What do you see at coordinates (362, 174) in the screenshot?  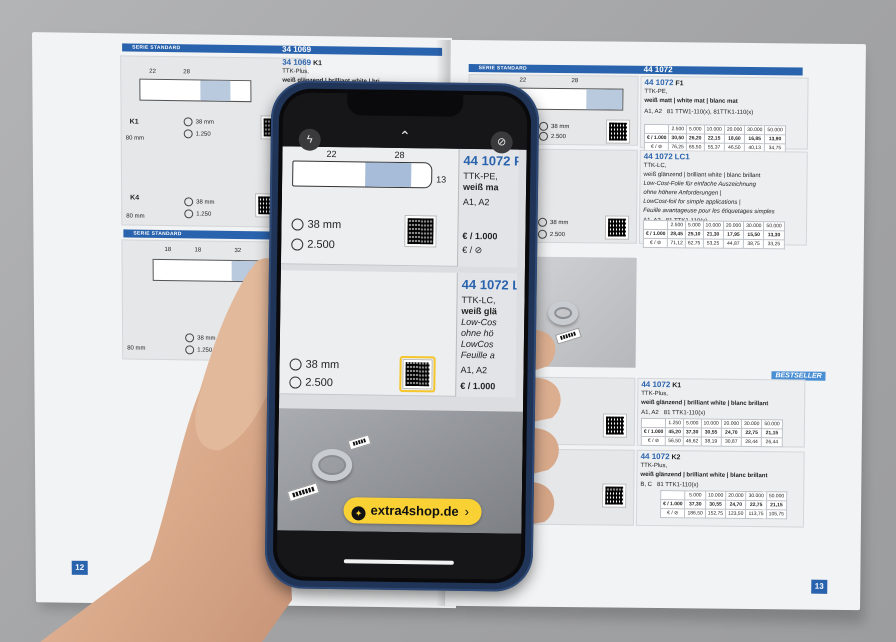 I see `label-diagram` at bounding box center [362, 174].